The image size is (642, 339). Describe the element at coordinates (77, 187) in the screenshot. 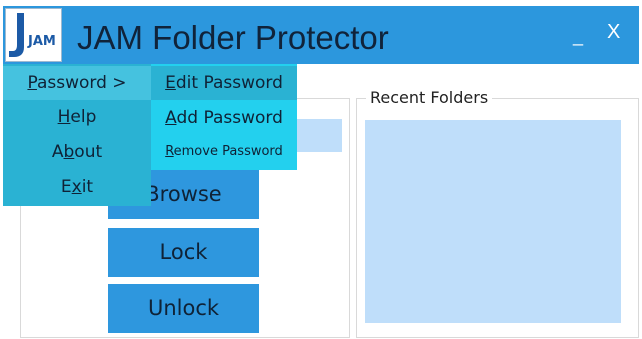

I see `menu-item-exit: Exit` at that location.